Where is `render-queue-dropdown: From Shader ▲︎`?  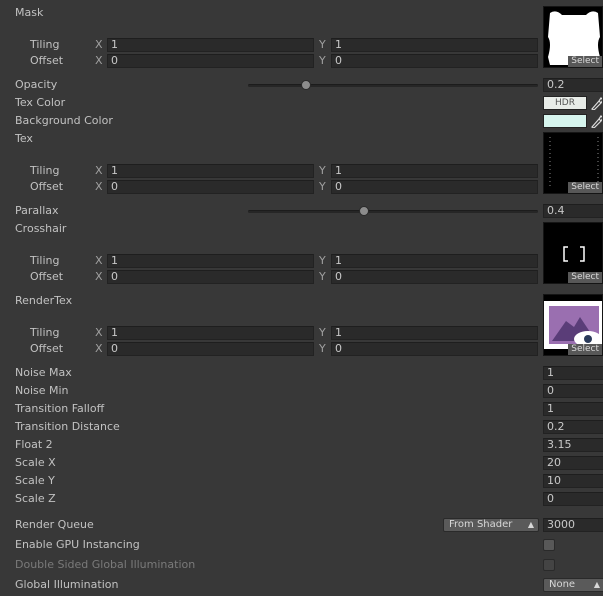
render-queue-dropdown: From Shader ▲︎ is located at coordinates (491, 525).